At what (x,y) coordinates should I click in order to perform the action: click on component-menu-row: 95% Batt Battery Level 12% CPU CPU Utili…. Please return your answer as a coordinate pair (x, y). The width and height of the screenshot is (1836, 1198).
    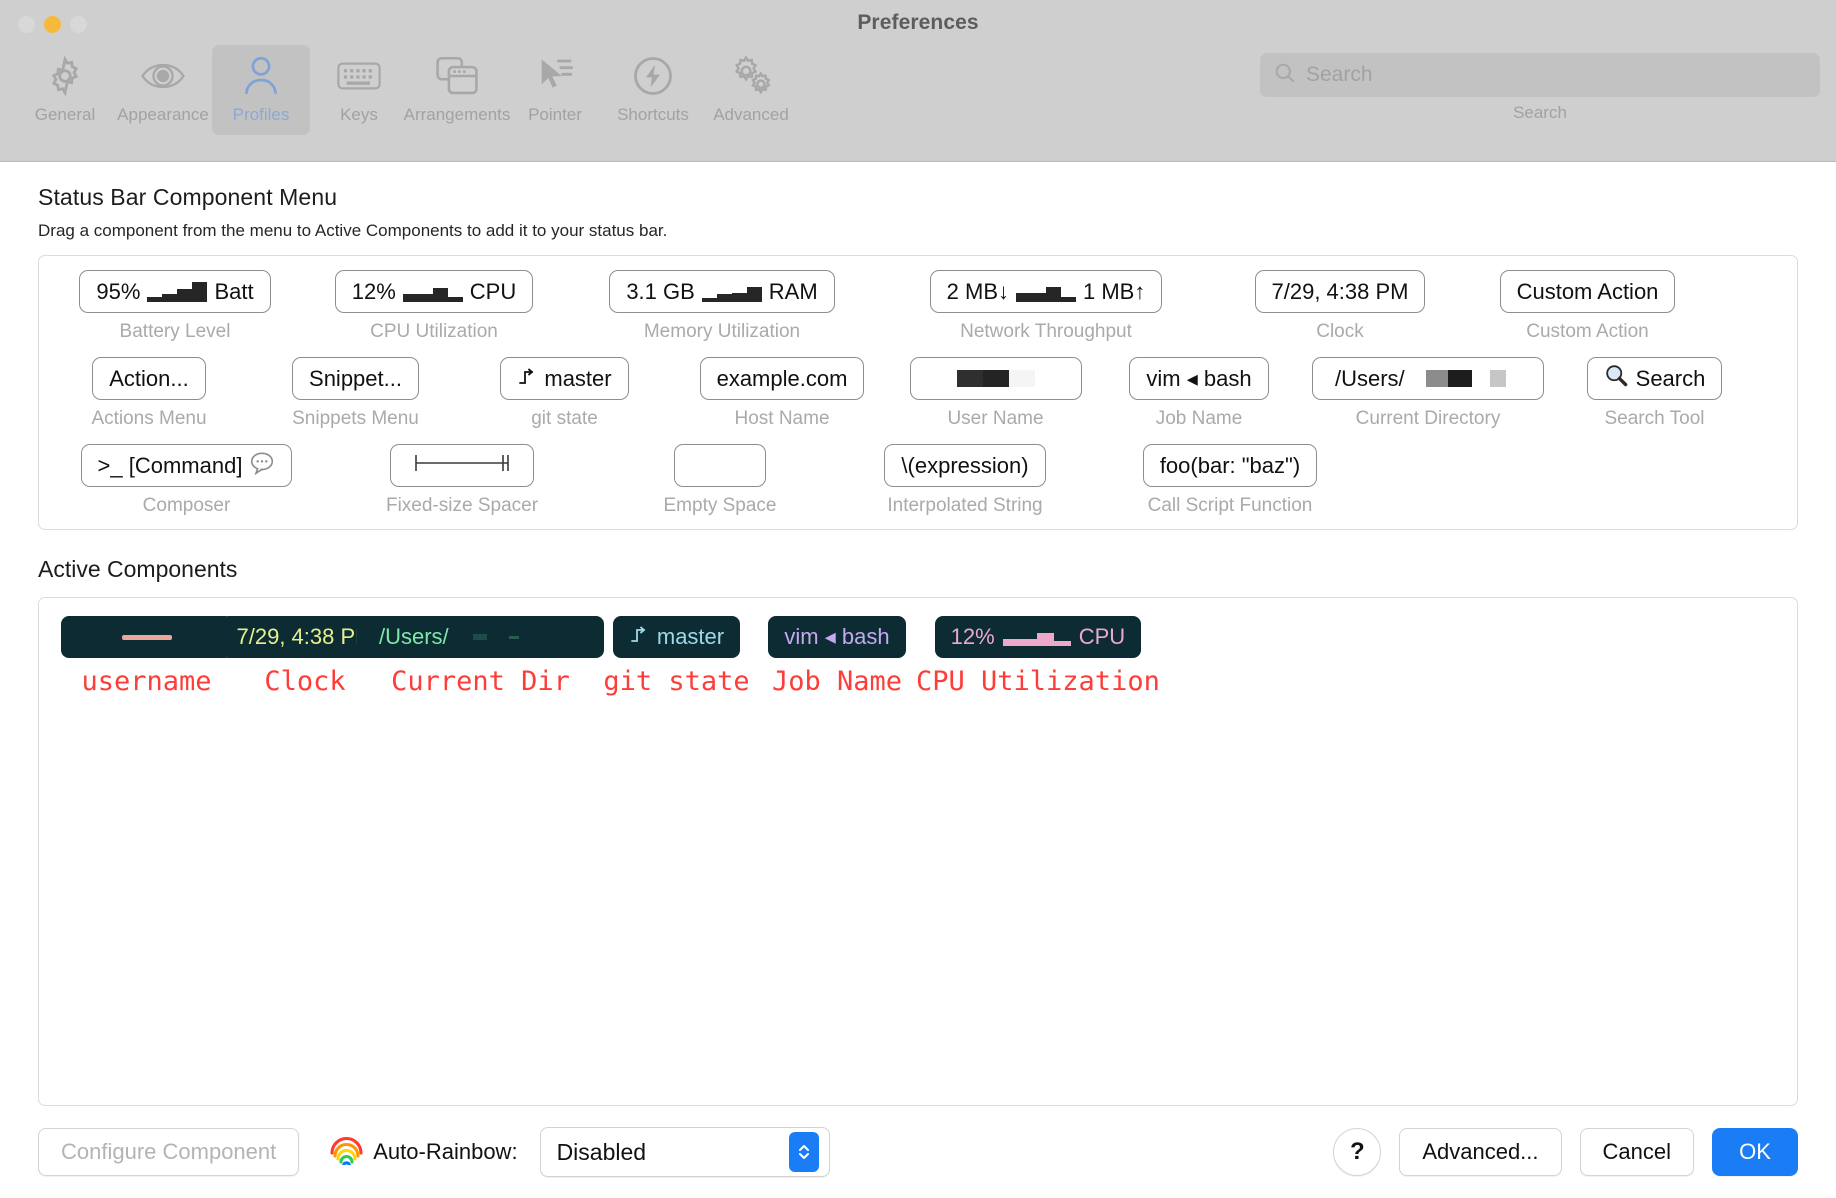
    Looking at the image, I should click on (918, 306).